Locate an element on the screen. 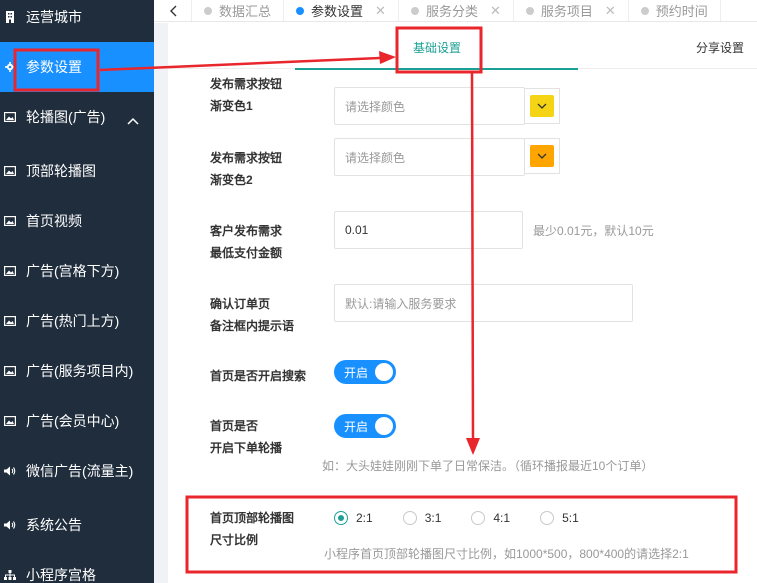 This screenshot has height=583, width=757. sidebar-item-label: 广告(服务项目内) is located at coordinates (80, 371).